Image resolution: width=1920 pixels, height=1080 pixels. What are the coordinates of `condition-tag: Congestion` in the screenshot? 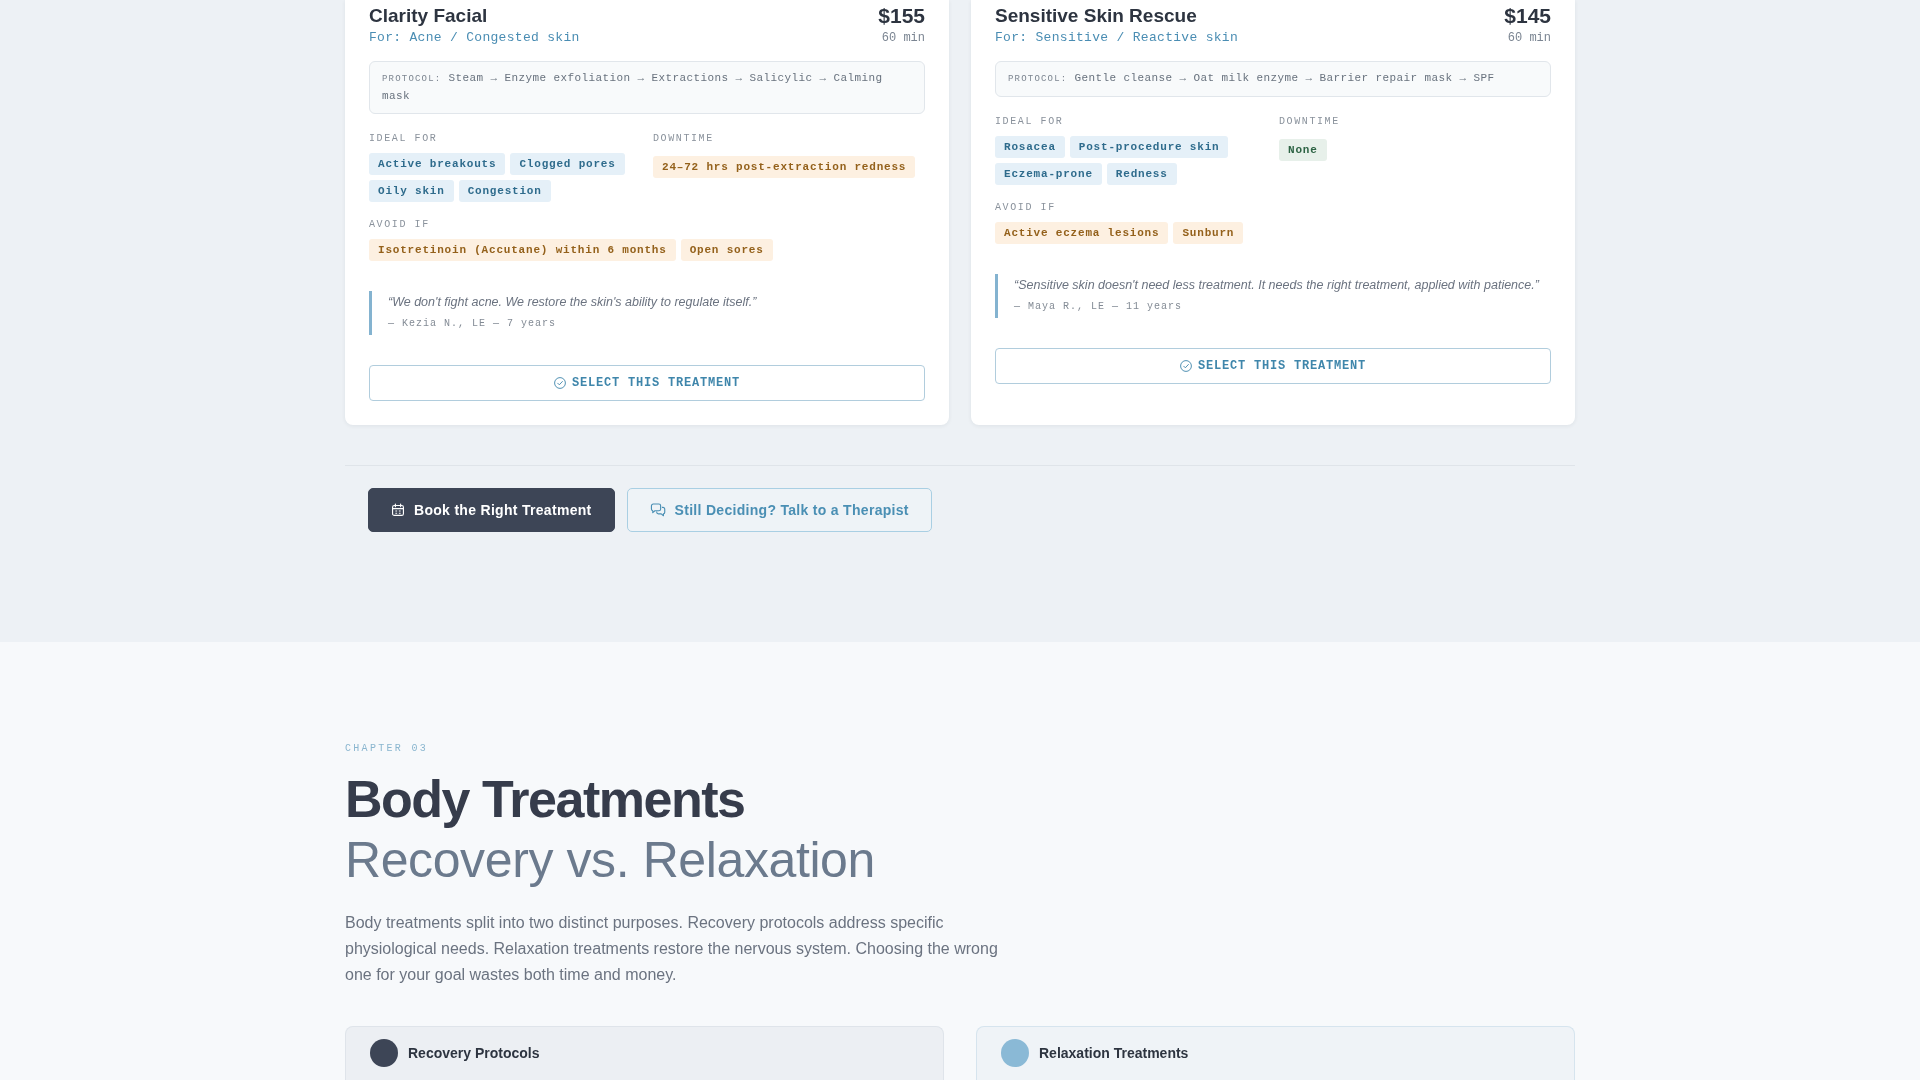 It's located at (504, 191).